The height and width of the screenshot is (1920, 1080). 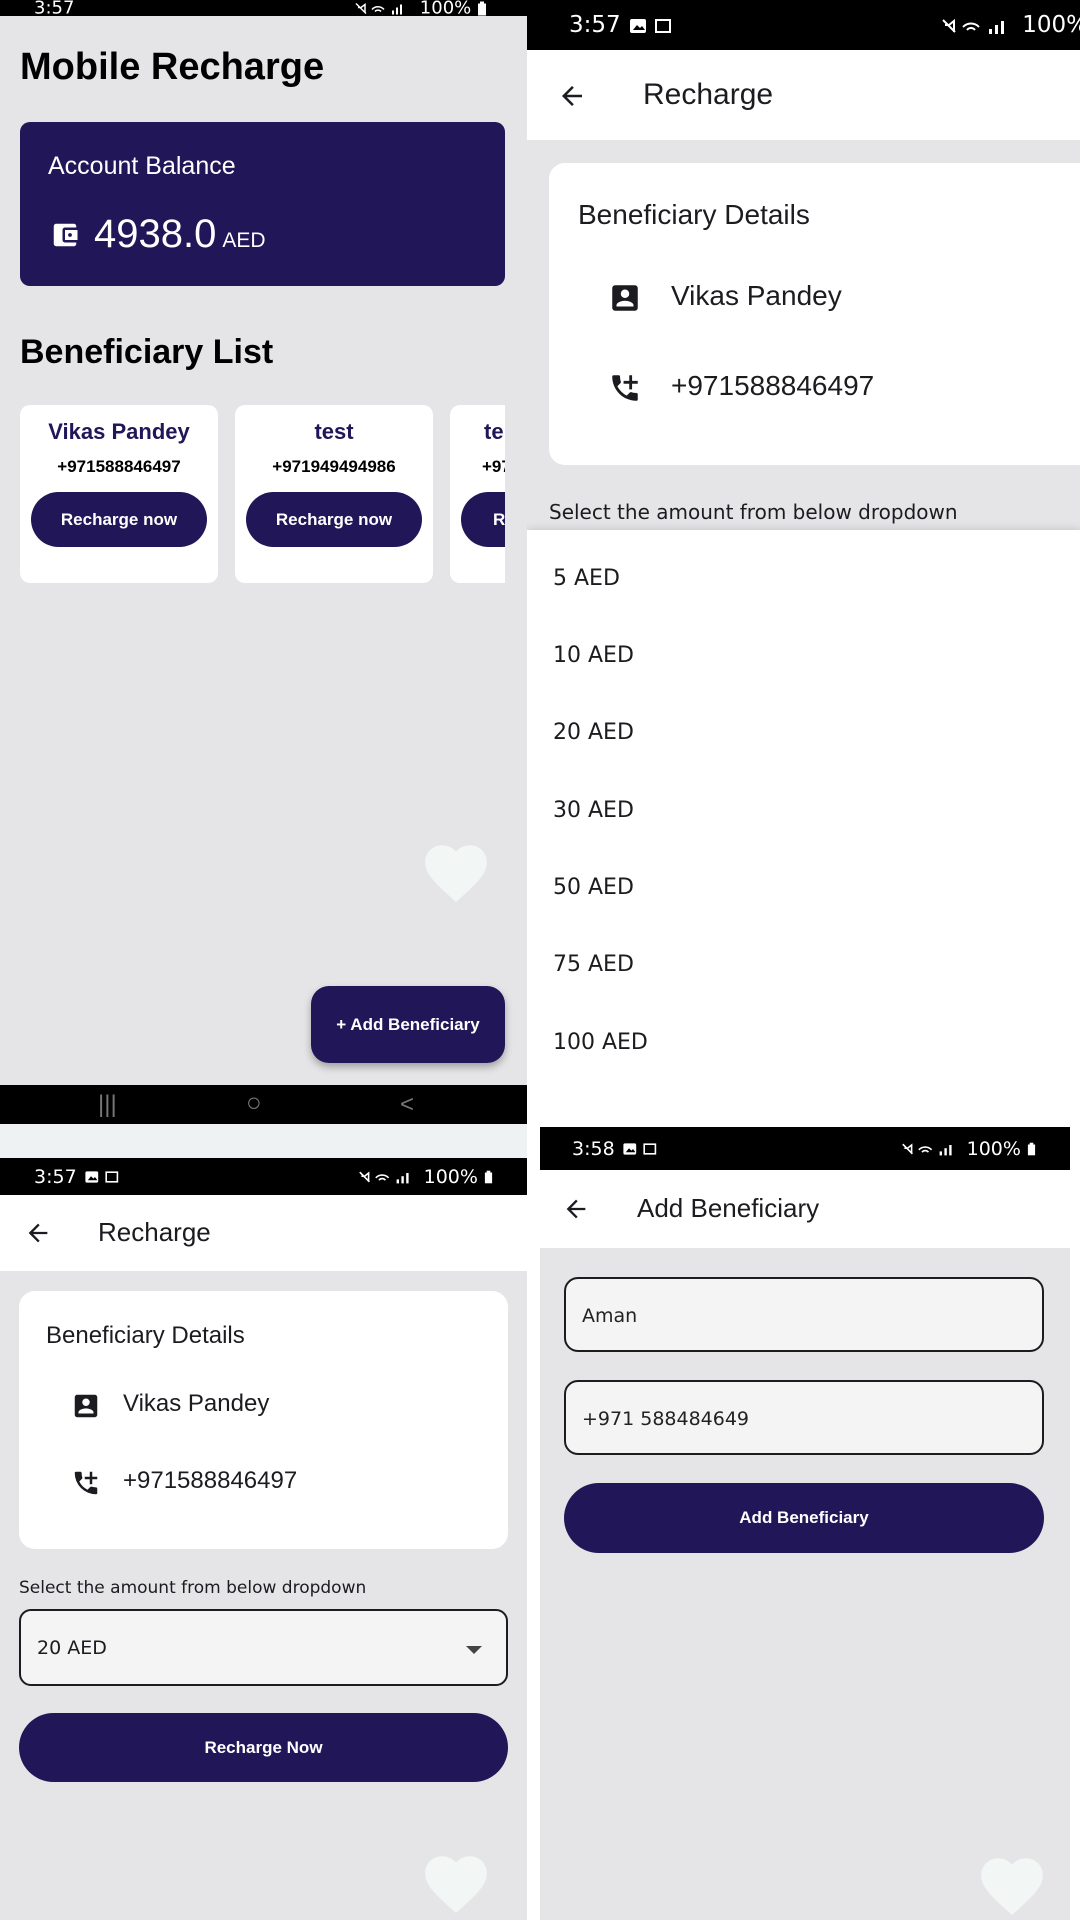 What do you see at coordinates (600, 1042) in the screenshot?
I see `amount-option: 100 AED` at bounding box center [600, 1042].